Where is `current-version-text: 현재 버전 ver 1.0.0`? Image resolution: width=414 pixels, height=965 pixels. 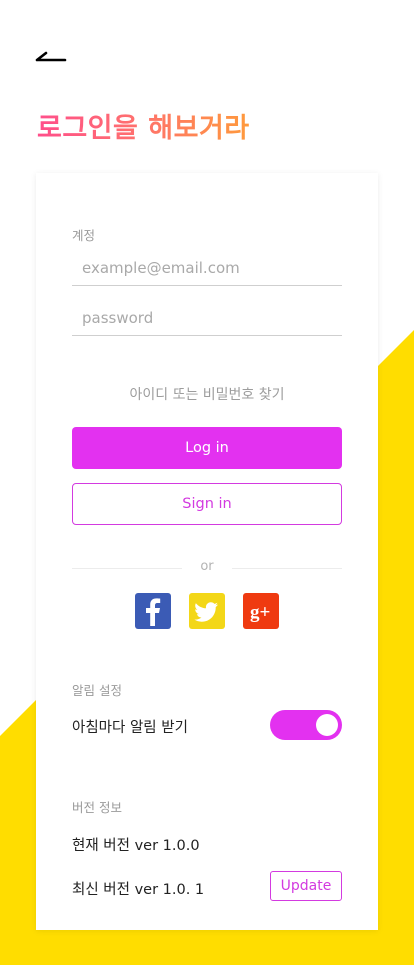 current-version-text: 현재 버전 ver 1.0.0 is located at coordinates (136, 846).